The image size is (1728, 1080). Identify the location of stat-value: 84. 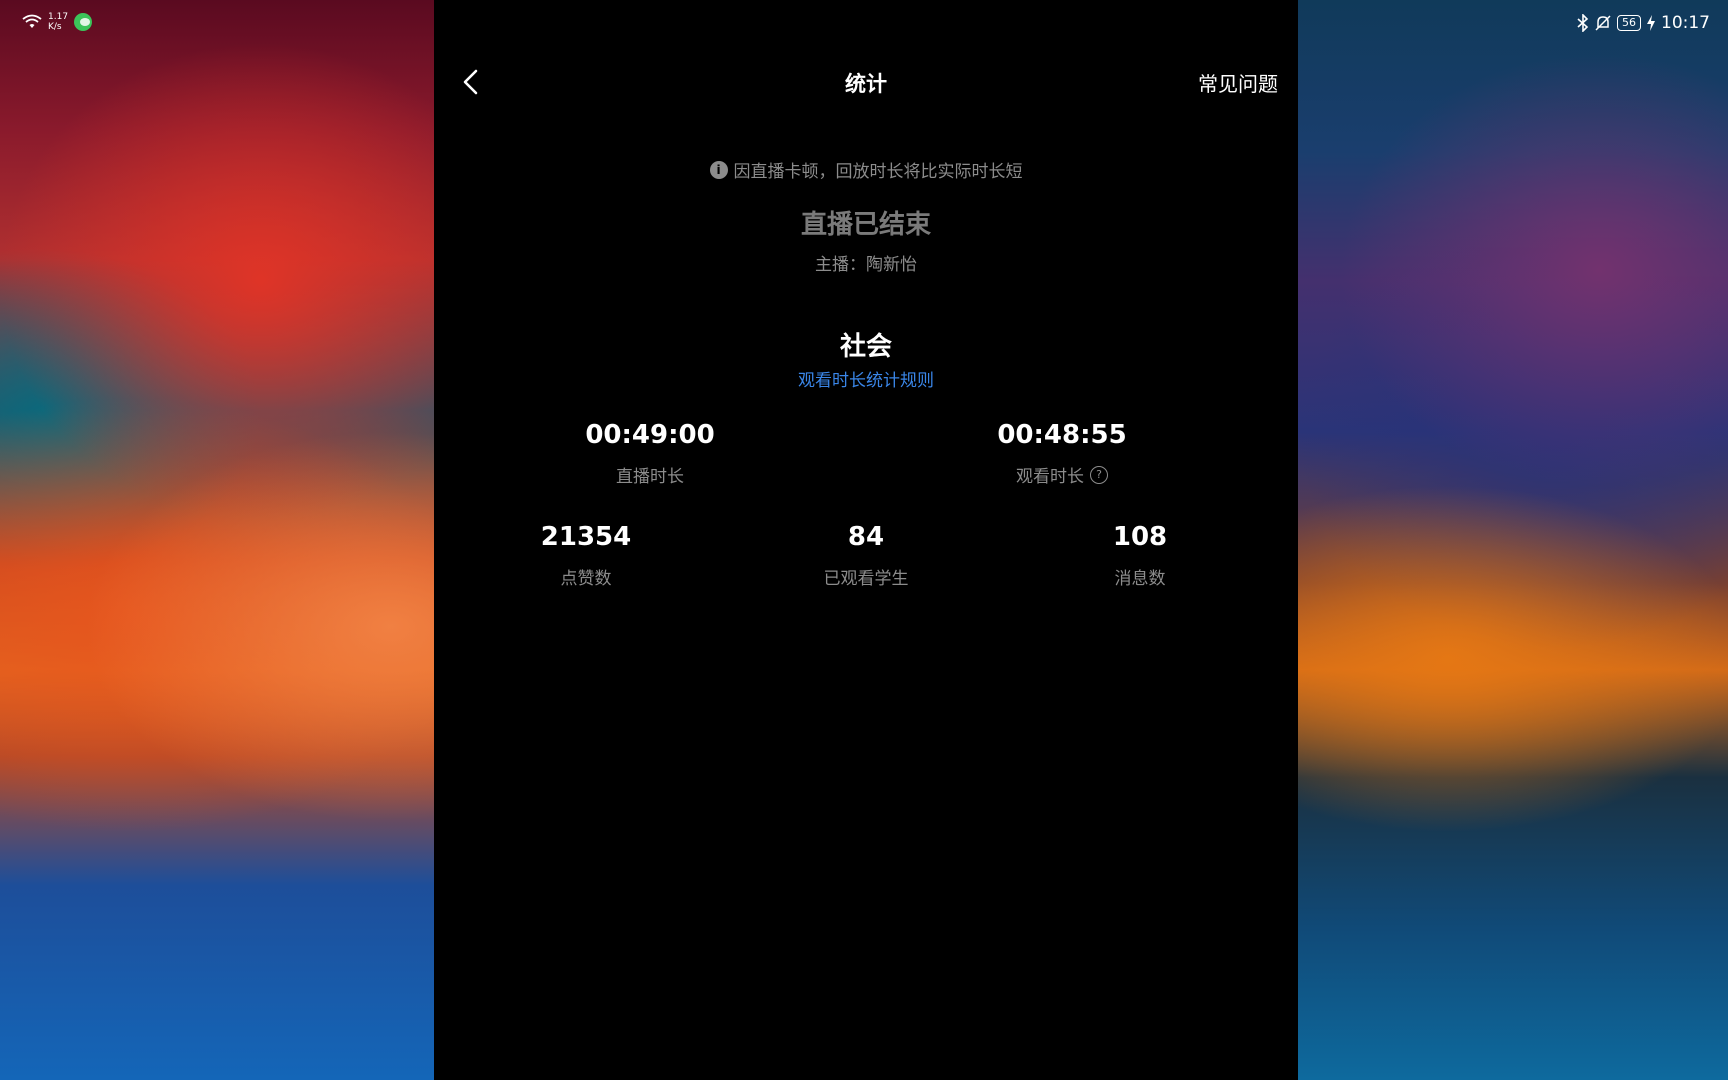
(866, 537).